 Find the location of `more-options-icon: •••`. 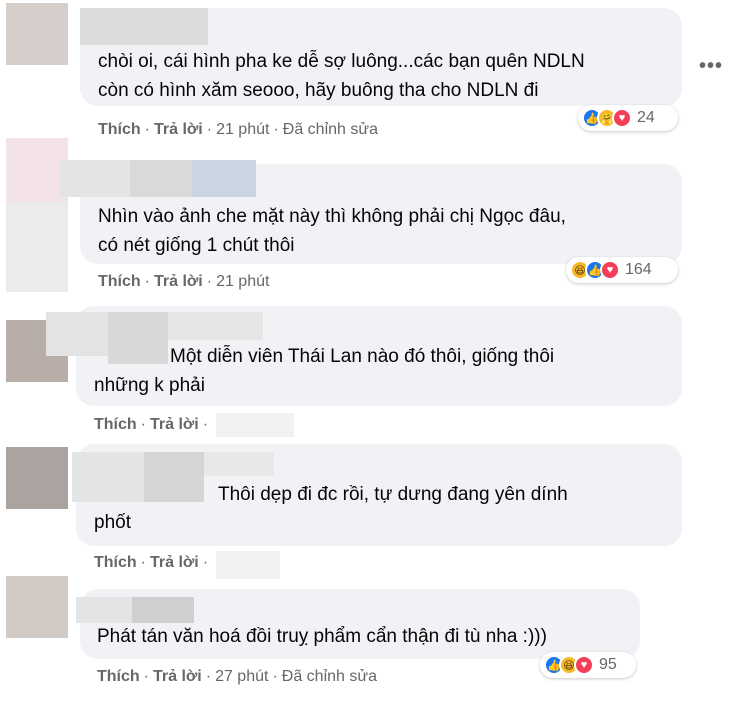

more-options-icon: ••• is located at coordinates (711, 66).